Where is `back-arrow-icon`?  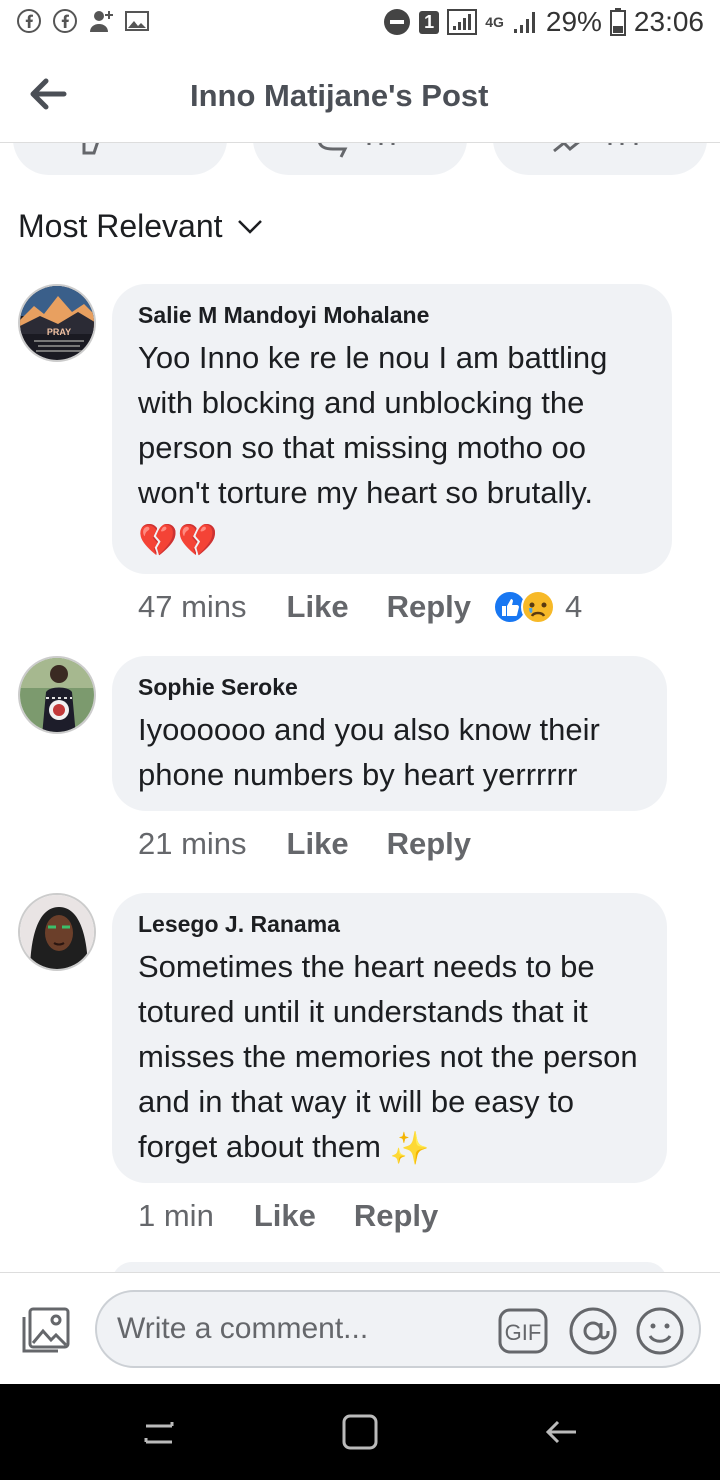
back-arrow-icon is located at coordinates (48, 94).